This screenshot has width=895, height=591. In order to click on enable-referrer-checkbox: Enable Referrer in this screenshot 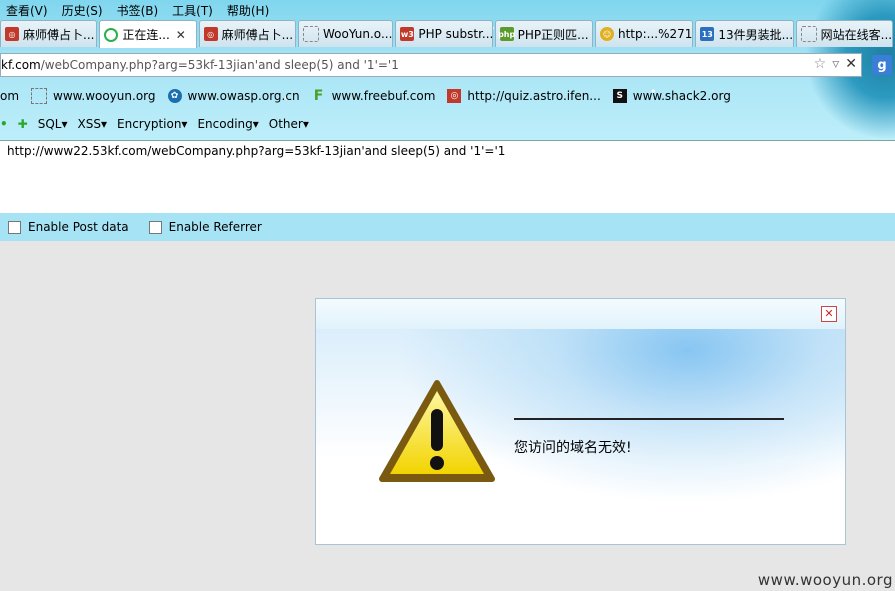, I will do `click(205, 227)`.